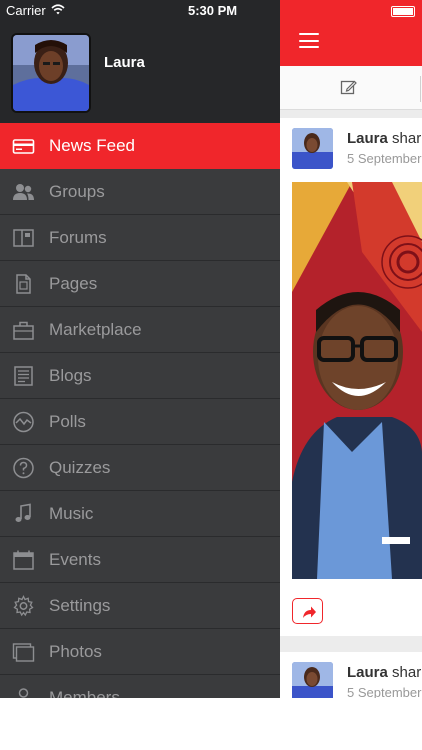 This screenshot has height=750, width=422. Describe the element at coordinates (140, 192) in the screenshot. I see `menu-item-groups: Groups` at that location.